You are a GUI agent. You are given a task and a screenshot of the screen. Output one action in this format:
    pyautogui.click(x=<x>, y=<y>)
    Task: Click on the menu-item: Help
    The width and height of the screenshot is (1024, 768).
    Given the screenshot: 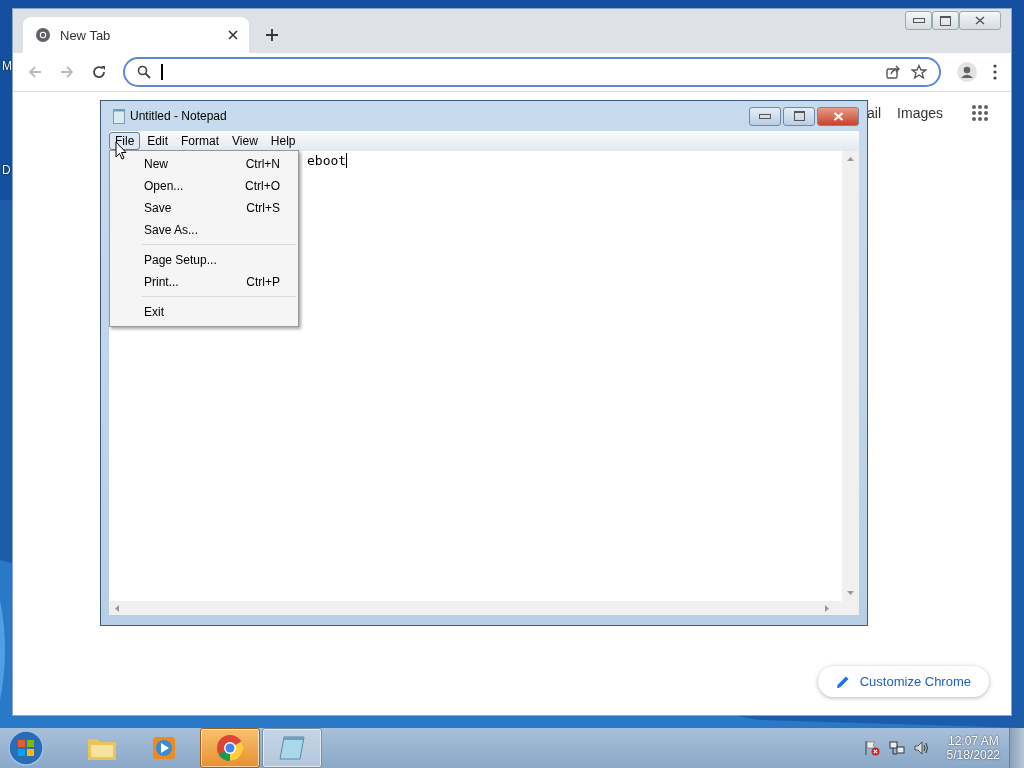 What is the action you would take?
    pyautogui.click(x=283, y=141)
    